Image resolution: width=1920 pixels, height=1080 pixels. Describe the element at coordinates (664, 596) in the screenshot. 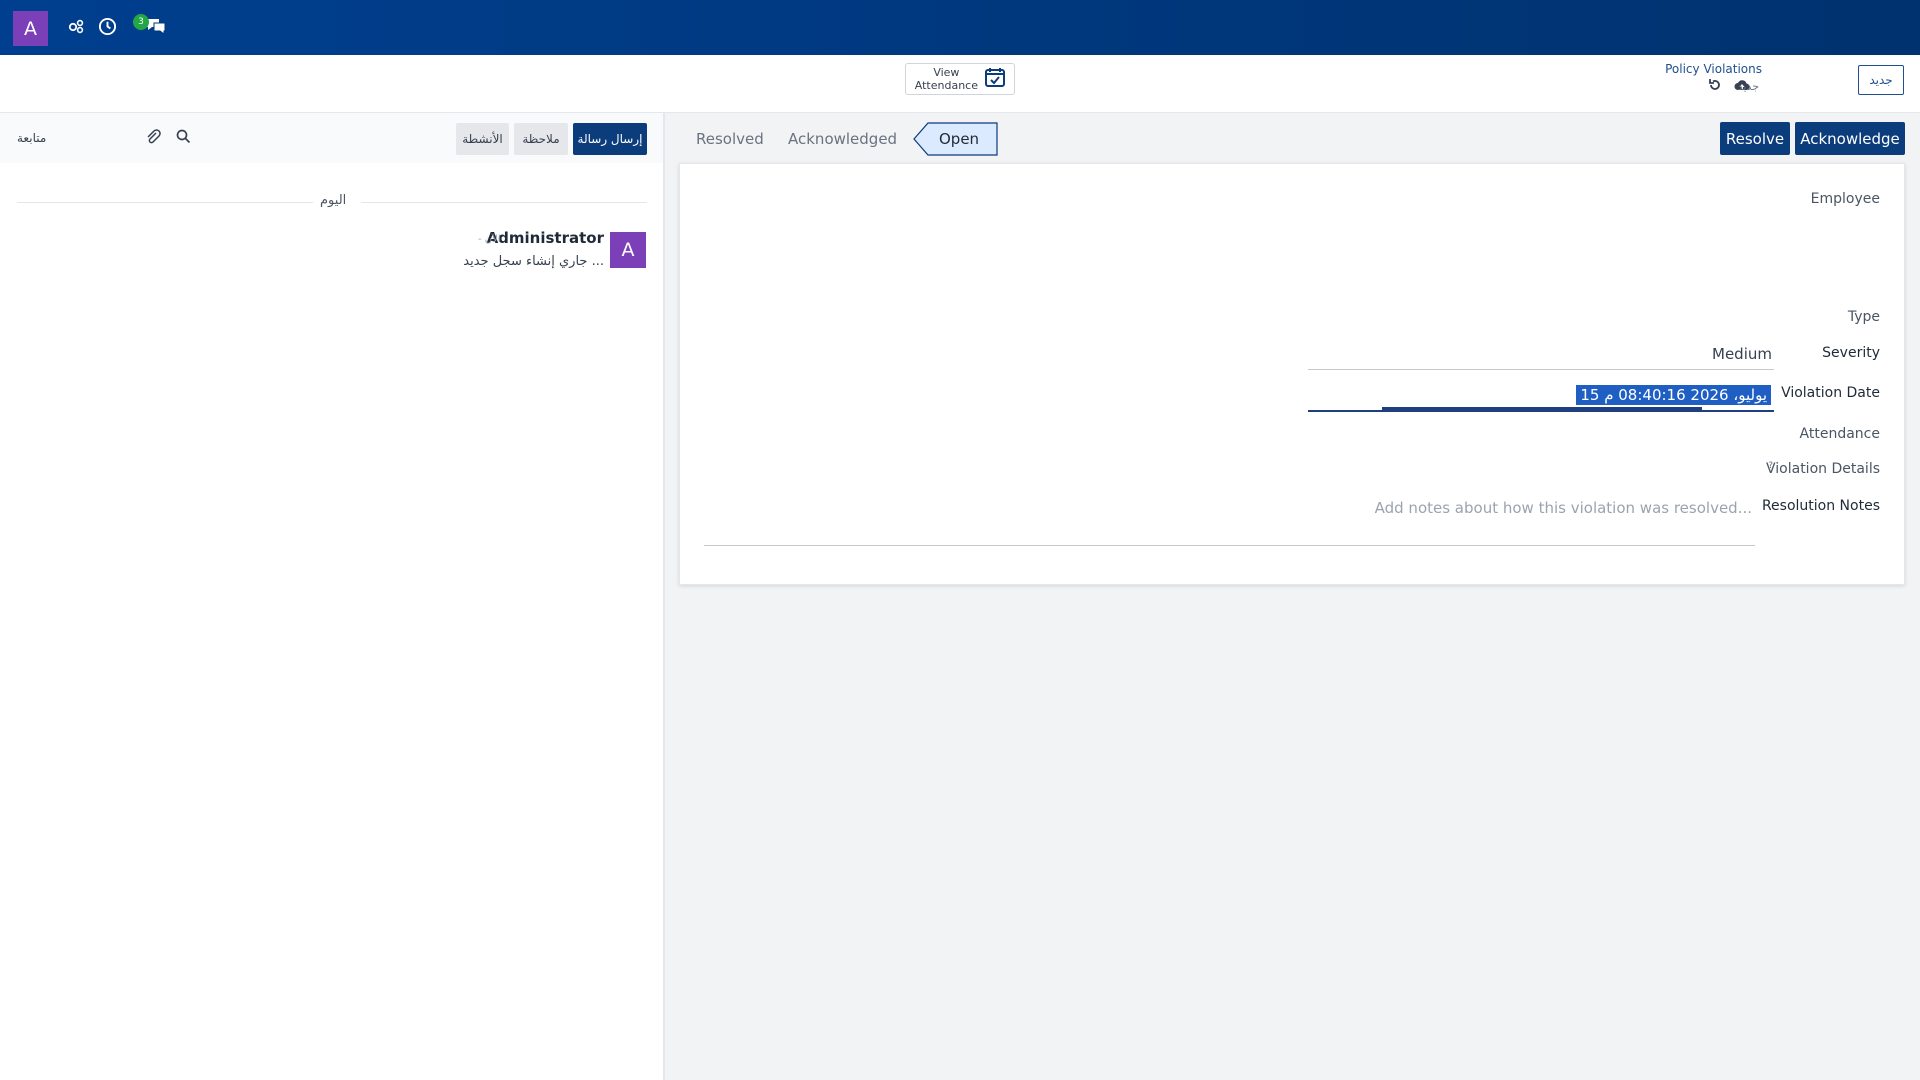

I see `panel-splitter` at that location.